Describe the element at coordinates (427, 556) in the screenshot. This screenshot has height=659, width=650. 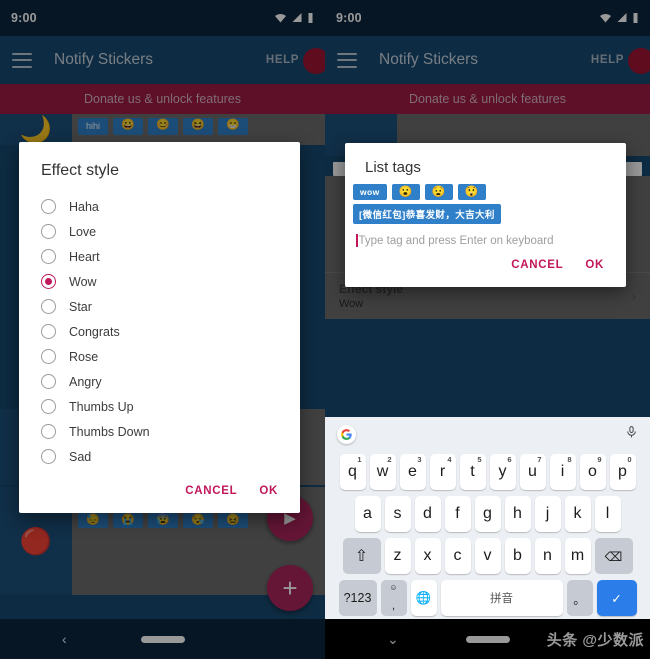
I see `key-x: x` at that location.